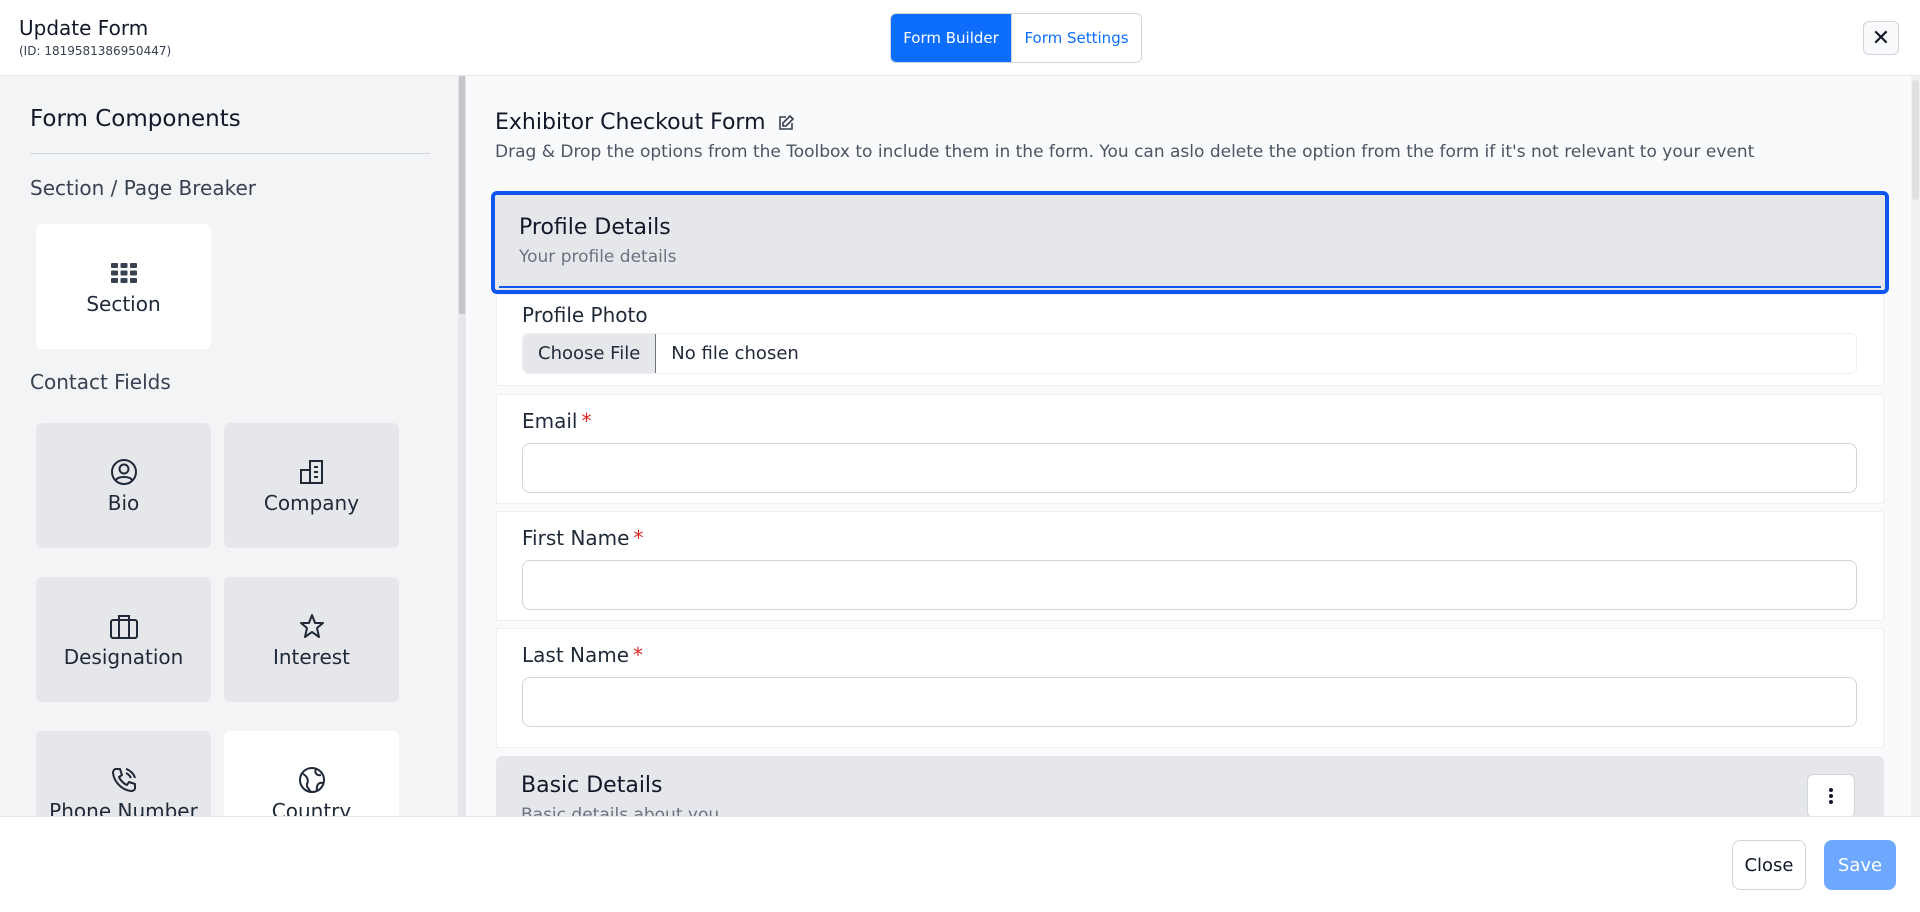 The image size is (1920, 912). I want to click on field-label: Email *, so click(557, 421).